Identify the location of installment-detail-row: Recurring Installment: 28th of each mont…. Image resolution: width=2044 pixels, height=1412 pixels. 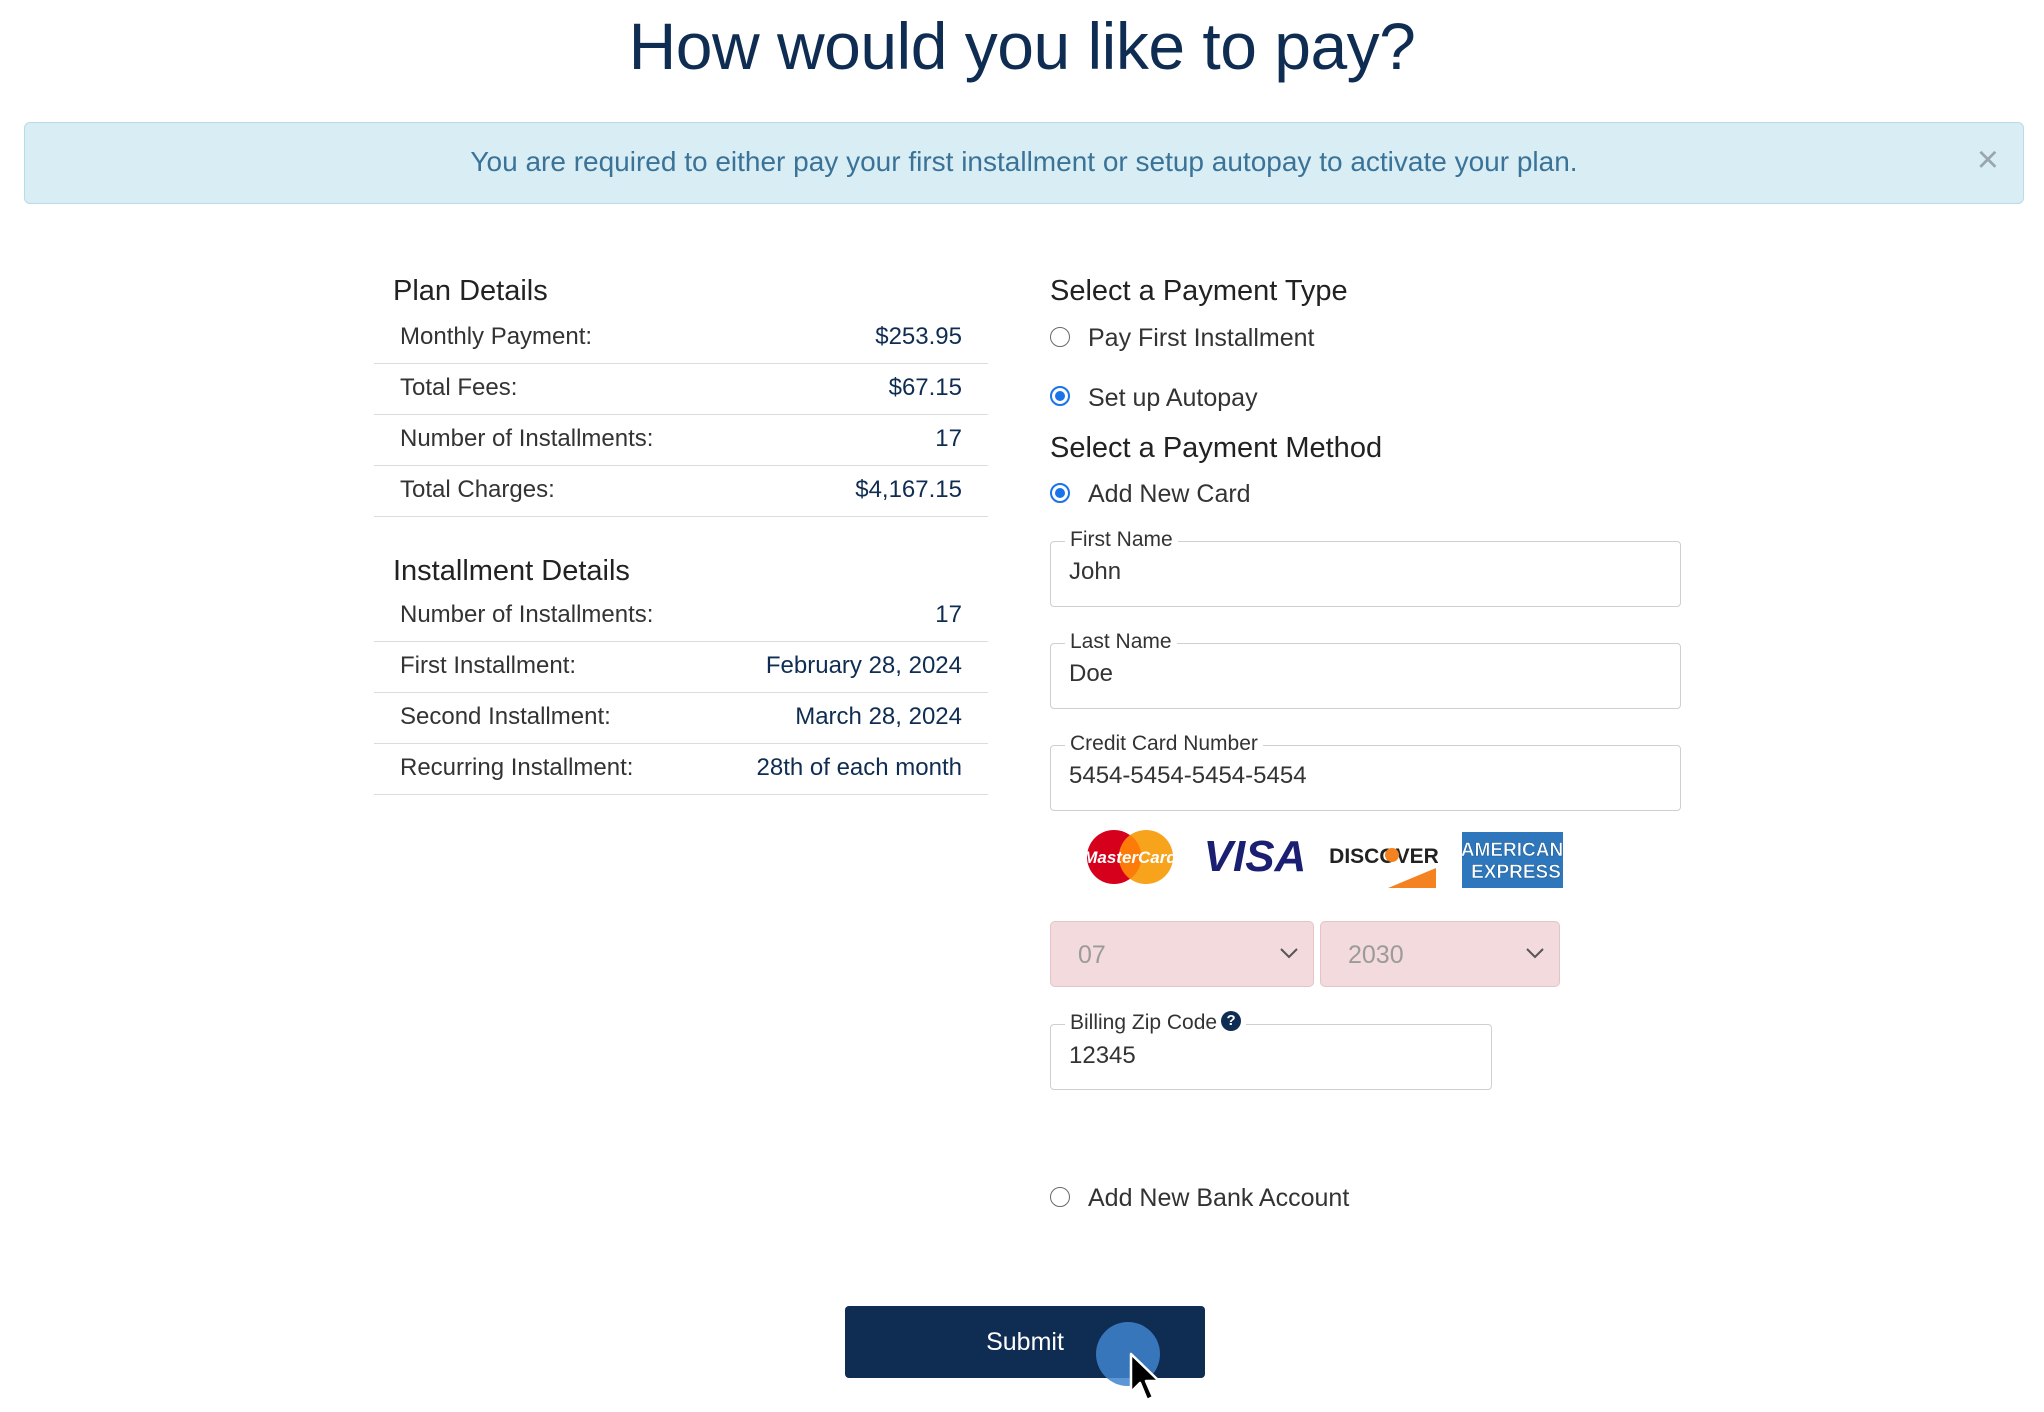
(681, 769).